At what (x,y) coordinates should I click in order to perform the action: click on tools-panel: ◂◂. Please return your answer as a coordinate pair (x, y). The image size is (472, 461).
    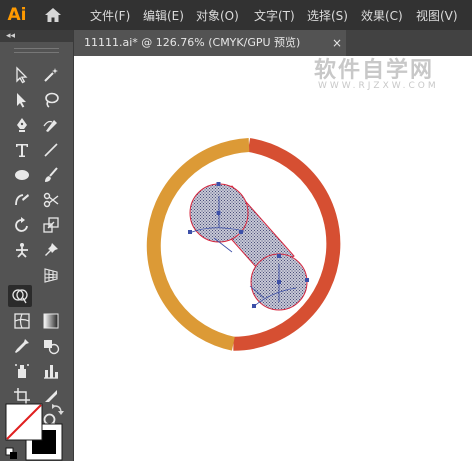
    Looking at the image, I should click on (37, 245).